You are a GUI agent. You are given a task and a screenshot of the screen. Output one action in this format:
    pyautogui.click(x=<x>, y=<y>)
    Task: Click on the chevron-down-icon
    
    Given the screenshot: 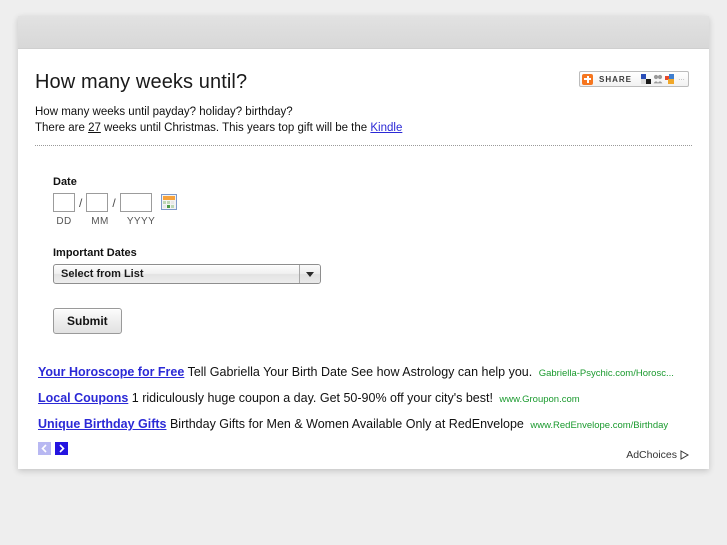 What is the action you would take?
    pyautogui.click(x=310, y=274)
    